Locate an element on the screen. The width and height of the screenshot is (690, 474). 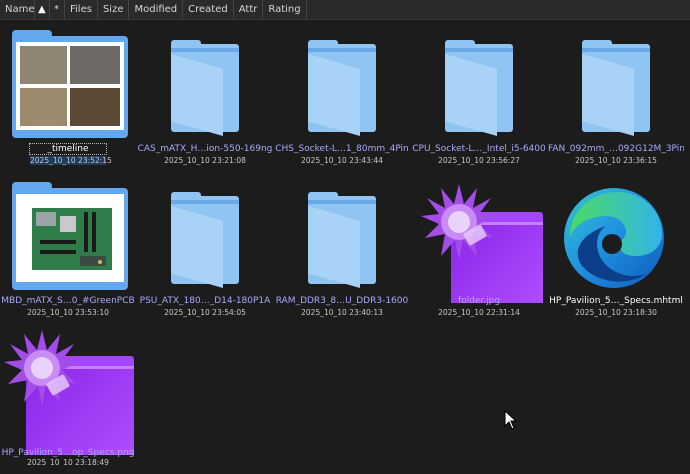
item-date: 2025_10_10 22:31:14 is located at coordinates (479, 312).